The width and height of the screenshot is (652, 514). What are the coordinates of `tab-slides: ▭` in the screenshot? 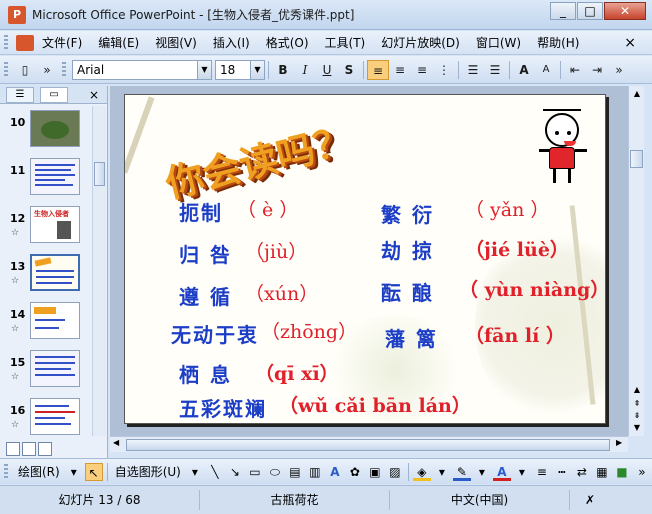 It's located at (54, 94).